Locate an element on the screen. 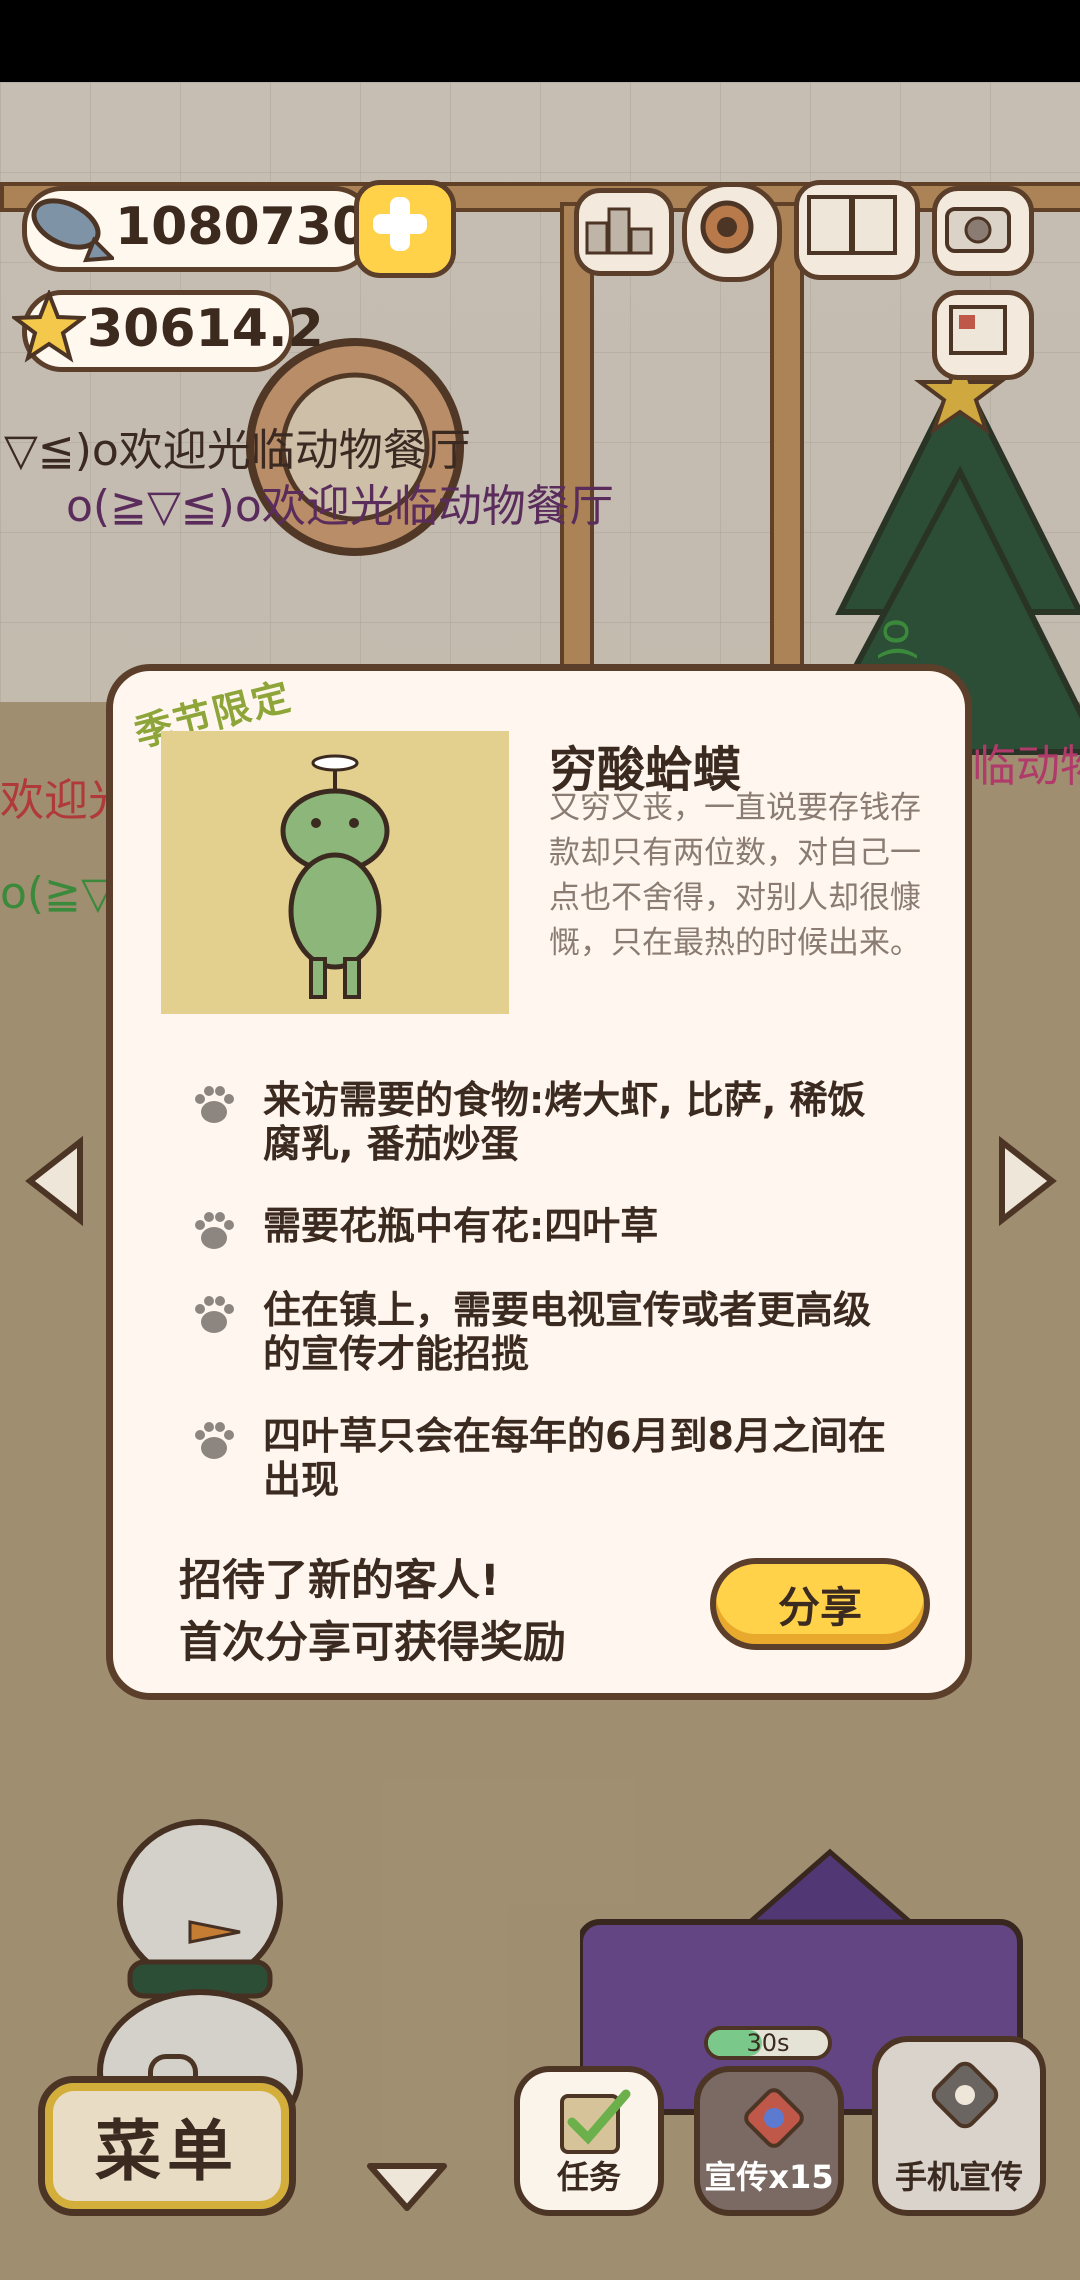 The image size is (1080, 2280). camera-icon is located at coordinates (978, 230).